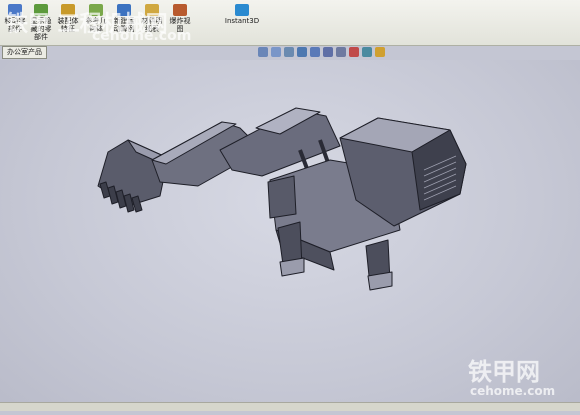 This screenshot has height=415, width=580. I want to click on status-bar, so click(290, 406).